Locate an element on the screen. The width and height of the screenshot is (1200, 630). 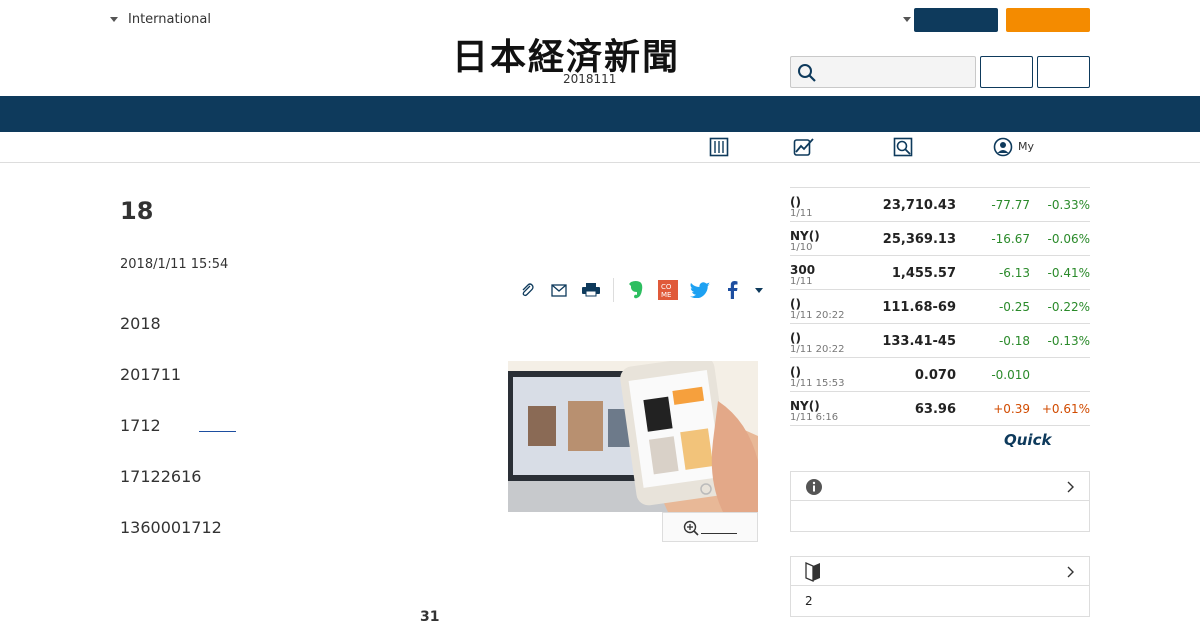
market-time: 1/11 15:53 is located at coordinates (817, 383).